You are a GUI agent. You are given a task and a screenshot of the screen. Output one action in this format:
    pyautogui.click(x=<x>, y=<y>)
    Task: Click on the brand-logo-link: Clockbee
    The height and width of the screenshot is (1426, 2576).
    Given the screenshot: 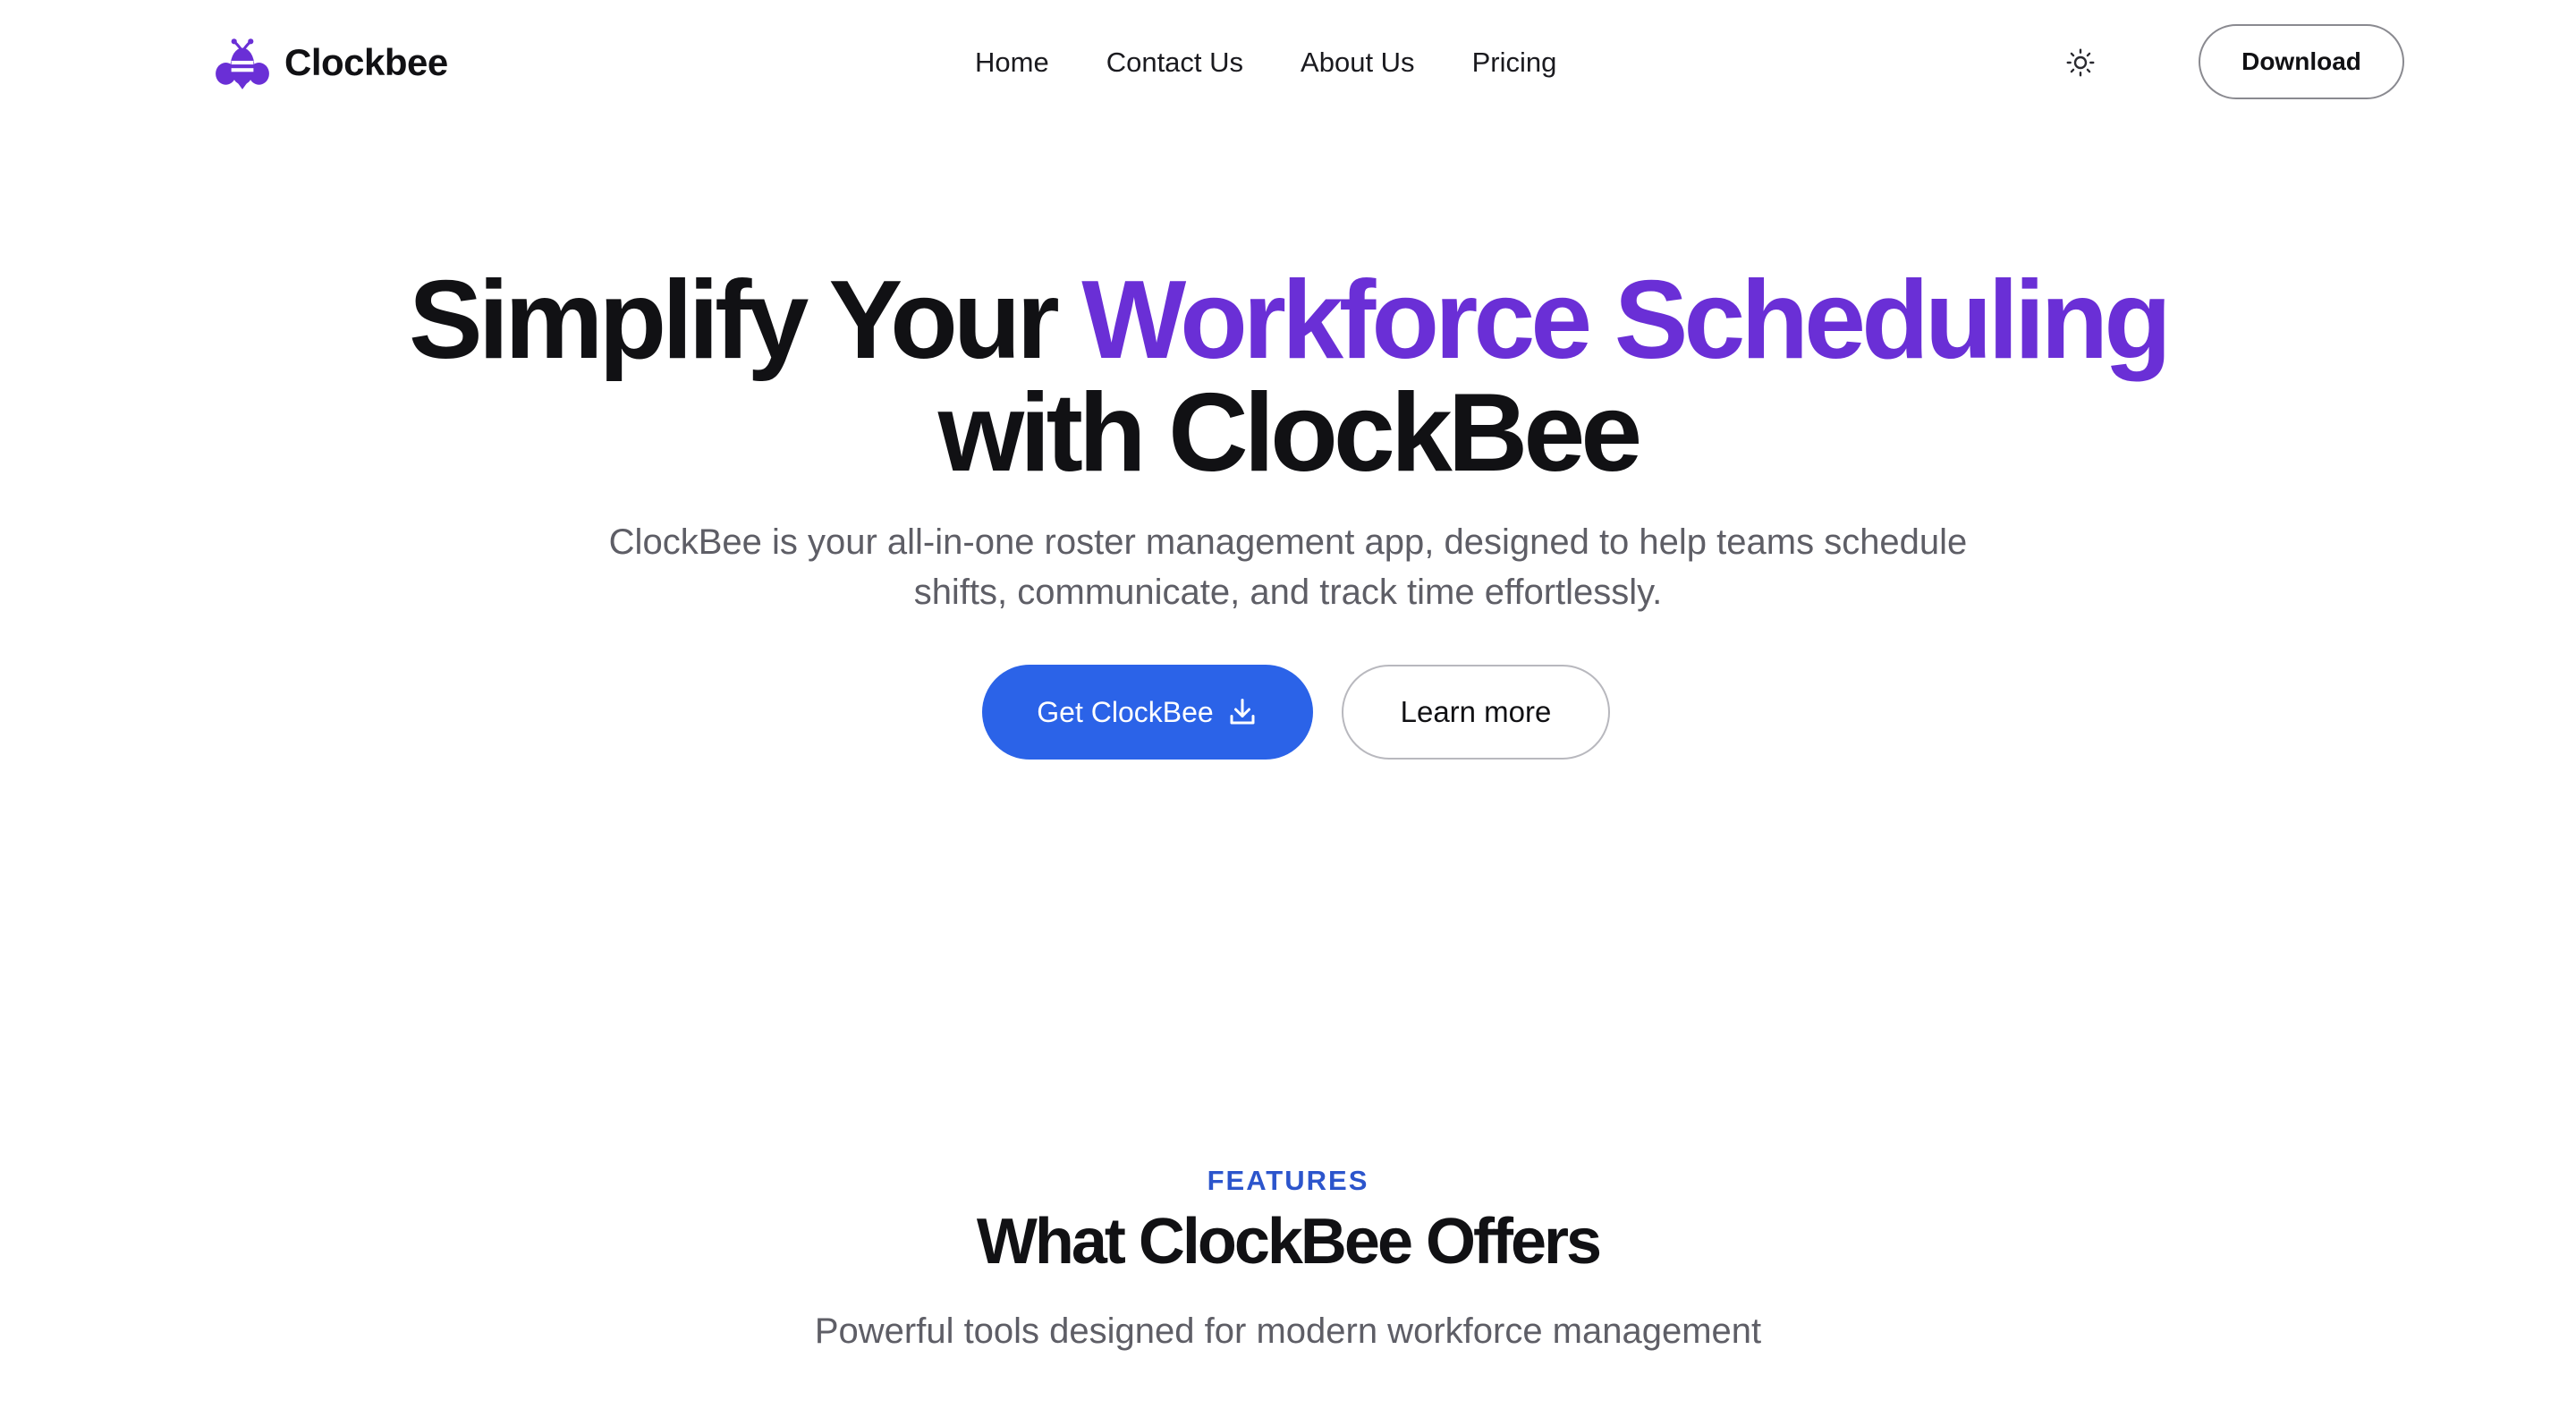 What is the action you would take?
    pyautogui.click(x=330, y=63)
    